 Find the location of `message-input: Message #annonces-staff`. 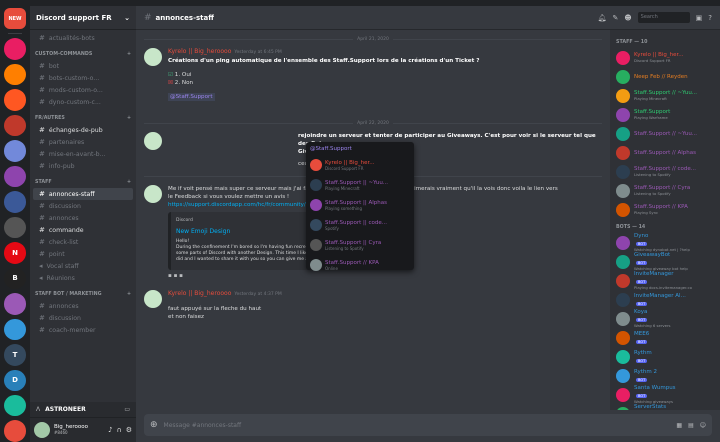

message-input: Message #annonces-staff is located at coordinates (417, 425).